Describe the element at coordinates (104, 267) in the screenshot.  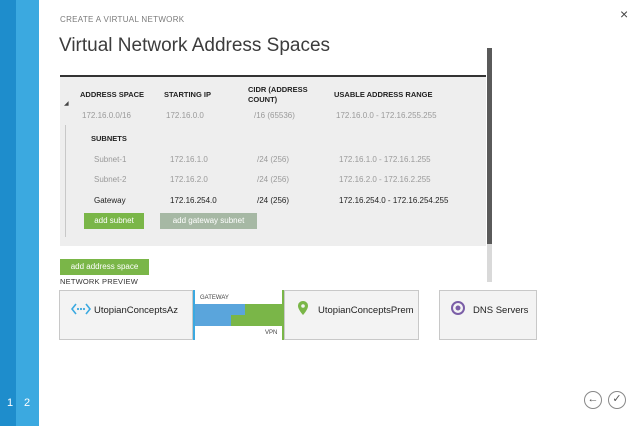
I see `add-address-space-button: add address space` at that location.